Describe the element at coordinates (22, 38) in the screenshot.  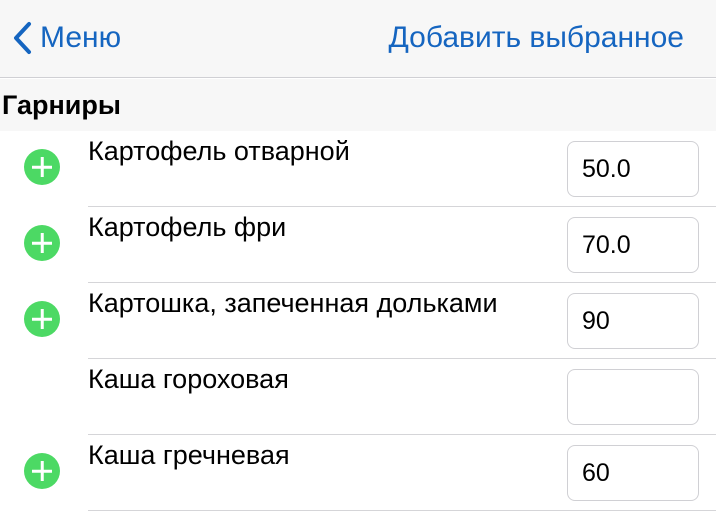
I see `chevron-left-icon` at that location.